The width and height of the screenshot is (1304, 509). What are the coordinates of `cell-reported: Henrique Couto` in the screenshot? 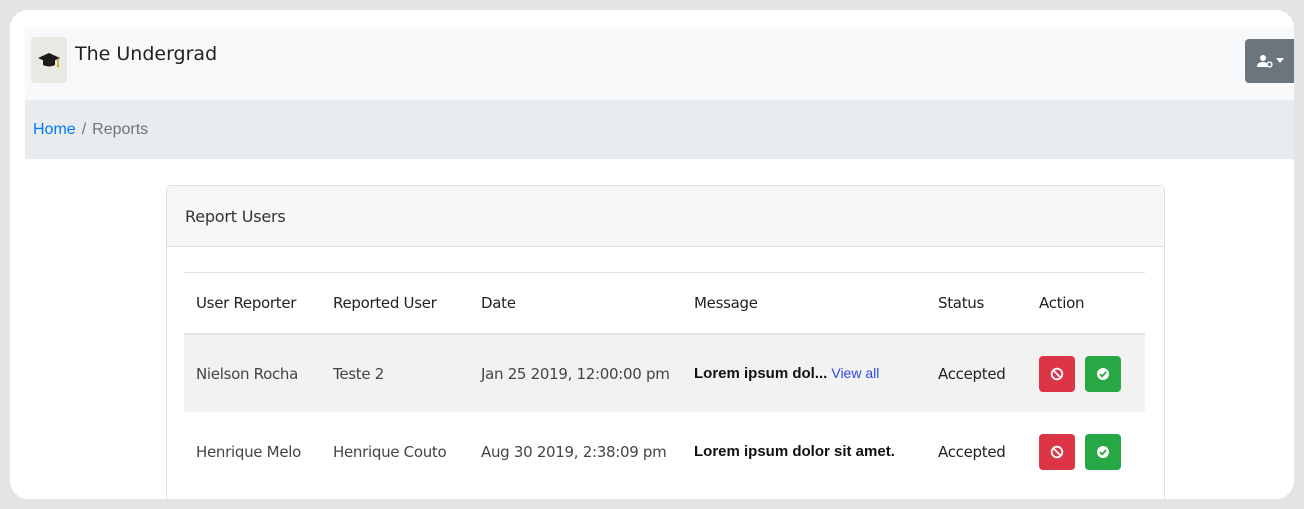 It's located at (395, 451).